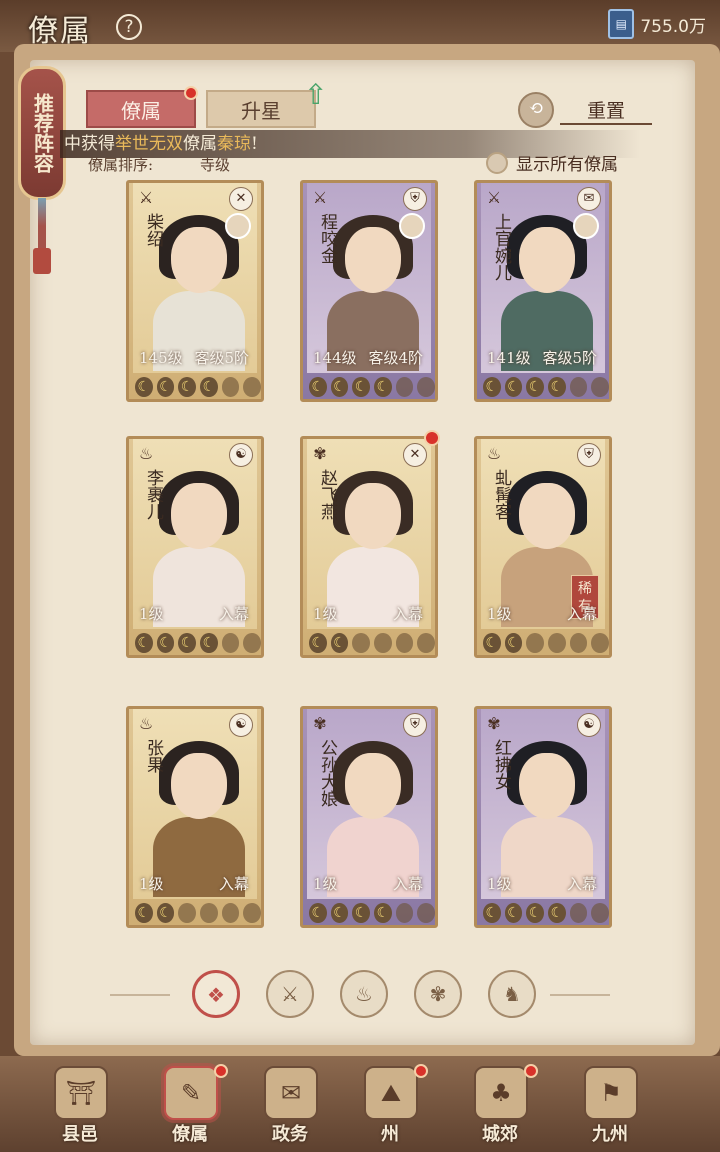  Describe the element at coordinates (161, 358) in the screenshot. I see `retainer-level: 145级` at that location.